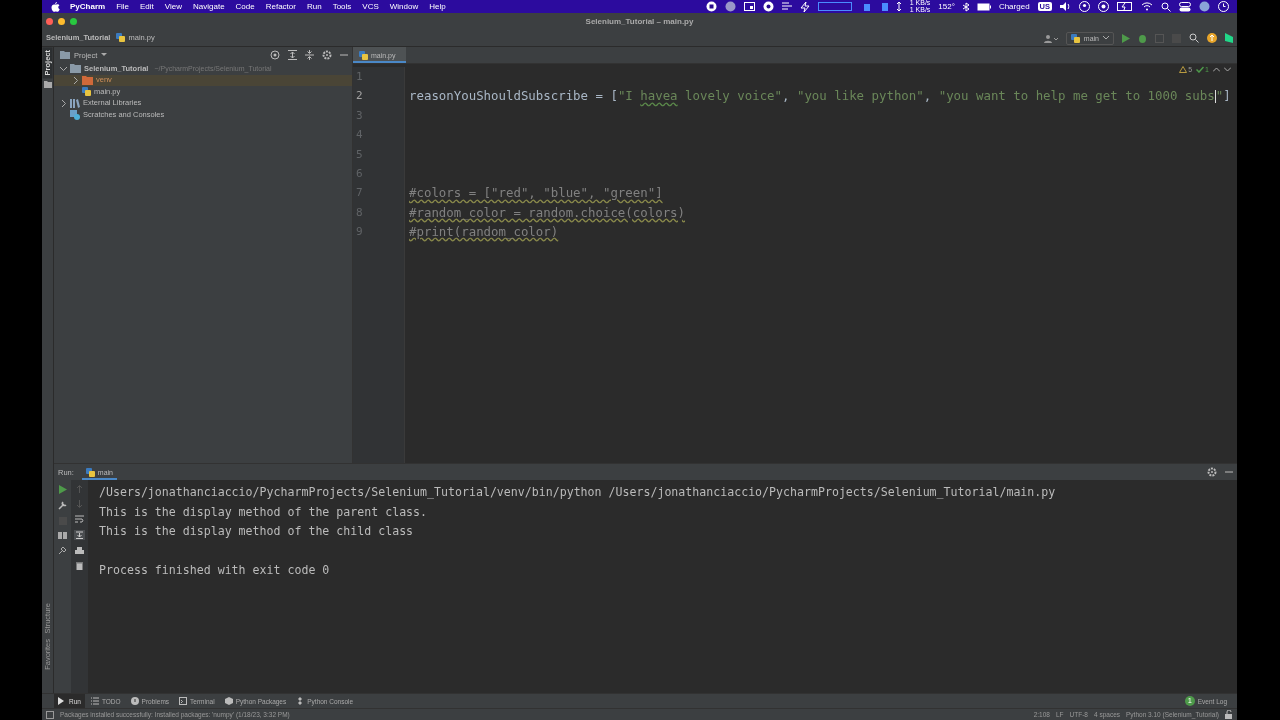  What do you see at coordinates (946, 6) in the screenshot?
I see `temperature: 152°` at bounding box center [946, 6].